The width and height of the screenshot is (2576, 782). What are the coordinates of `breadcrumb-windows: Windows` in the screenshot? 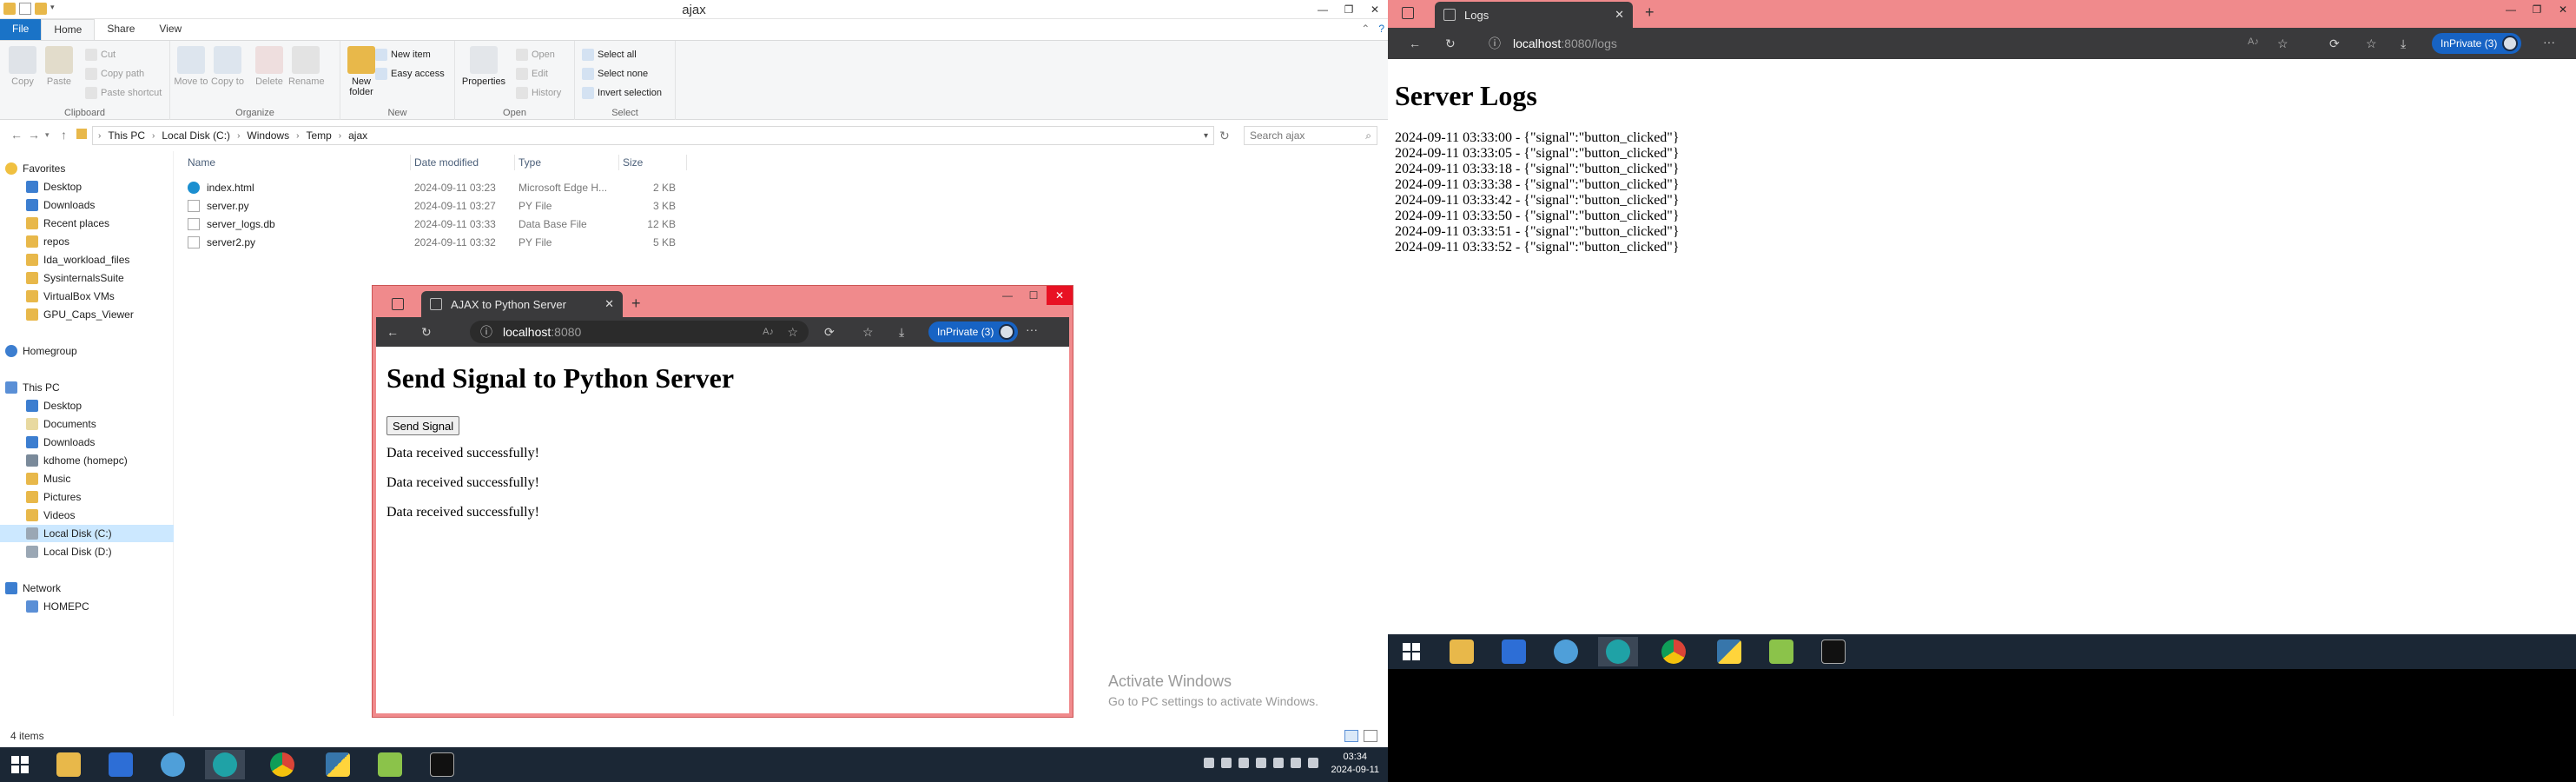 It's located at (268, 135).